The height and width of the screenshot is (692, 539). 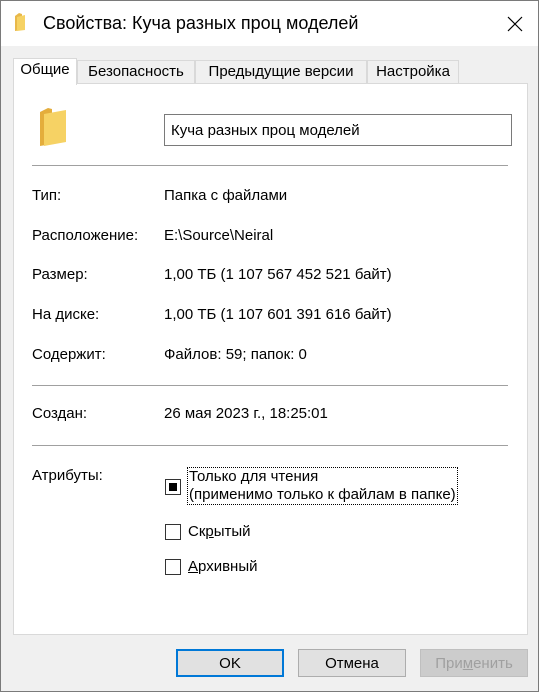 I want to click on size-value: 1,00 ТБ (1 107 567 452 521 байт), so click(x=278, y=274).